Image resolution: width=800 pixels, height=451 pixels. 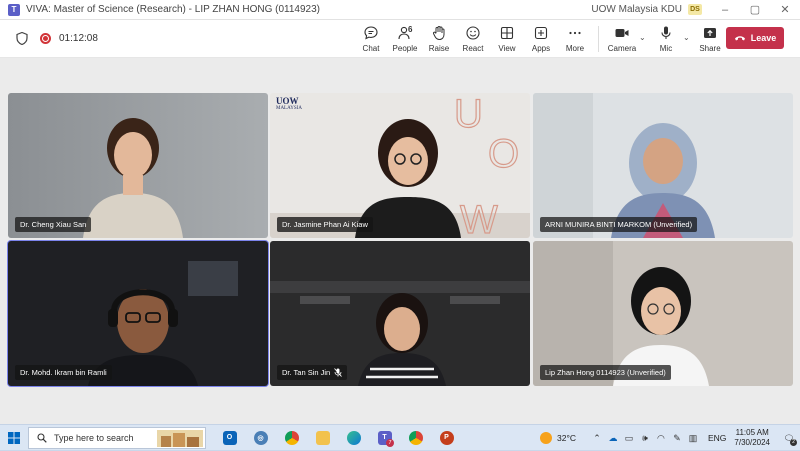 What do you see at coordinates (63, 372) in the screenshot?
I see `participant-nametag: Dr. Mohd. Ikram bin Ramli` at bounding box center [63, 372].